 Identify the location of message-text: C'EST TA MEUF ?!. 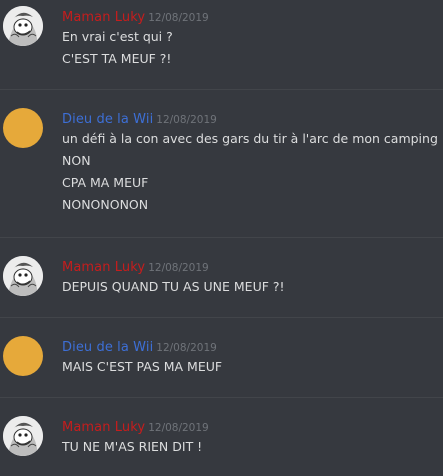
(117, 58).